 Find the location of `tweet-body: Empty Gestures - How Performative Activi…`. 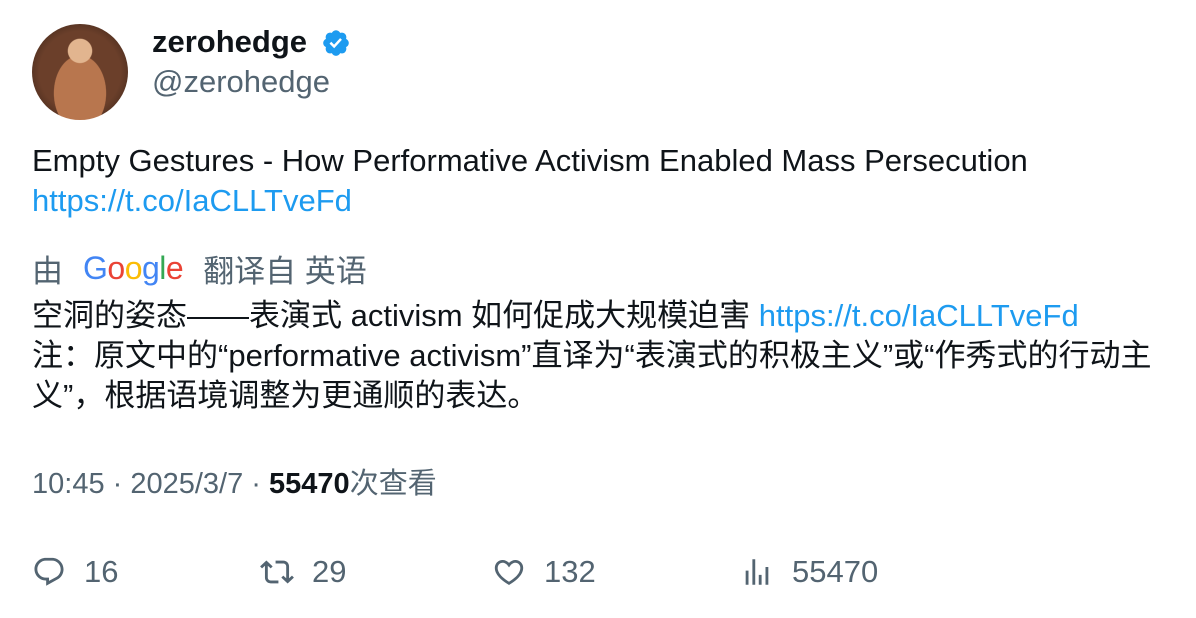

tweet-body: Empty Gestures - How Performative Activi… is located at coordinates (530, 160).